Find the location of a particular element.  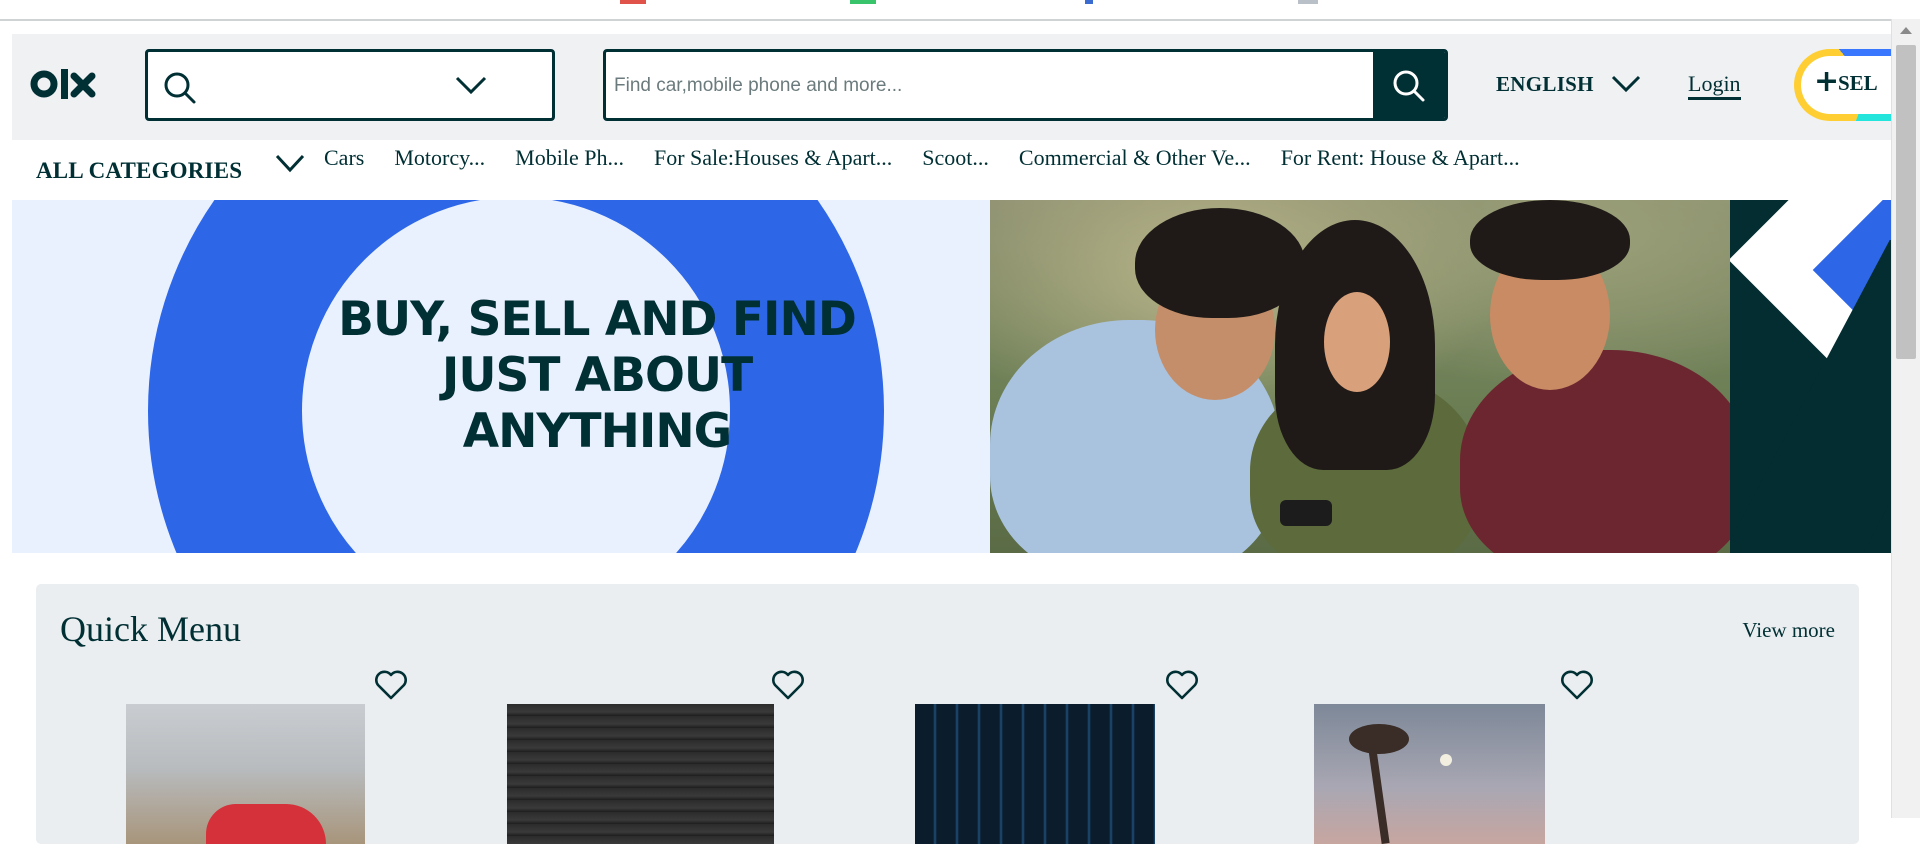

page-scrollbar is located at coordinates (1905, 418).